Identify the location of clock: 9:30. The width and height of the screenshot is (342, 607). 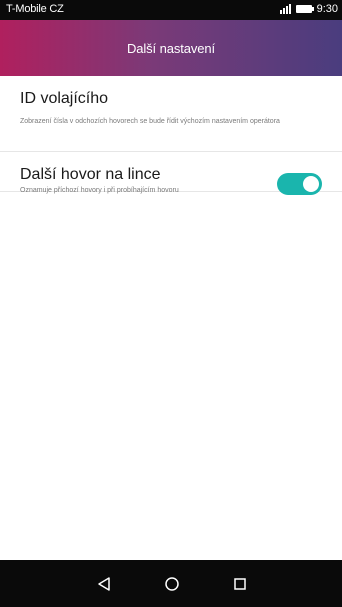
(327, 9).